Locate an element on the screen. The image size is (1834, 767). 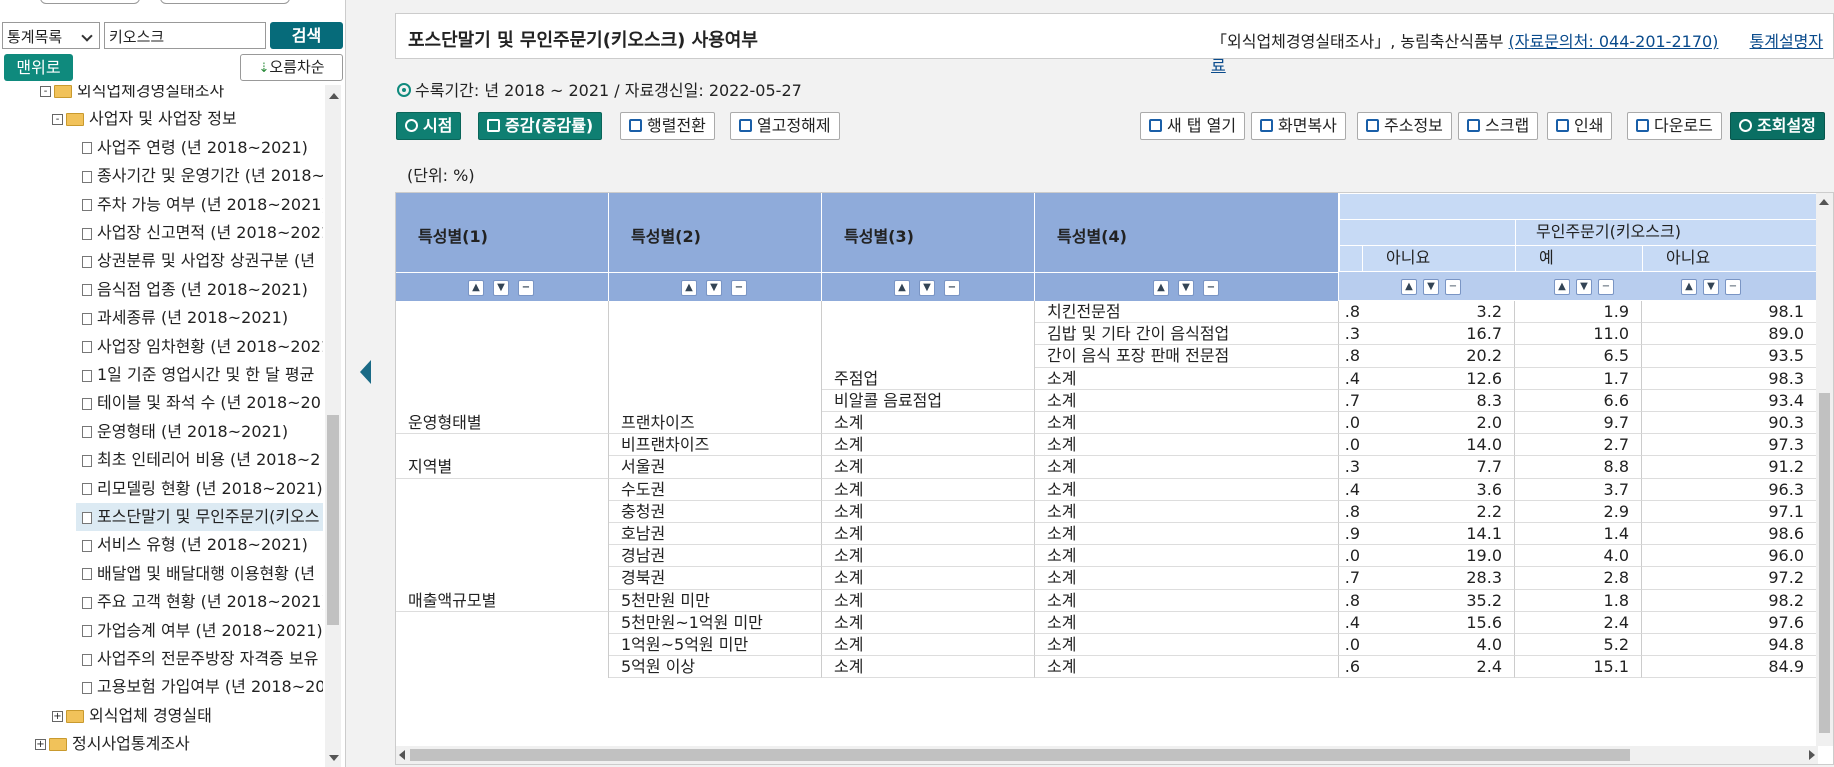
search-input: 키오스크 is located at coordinates (185, 35).